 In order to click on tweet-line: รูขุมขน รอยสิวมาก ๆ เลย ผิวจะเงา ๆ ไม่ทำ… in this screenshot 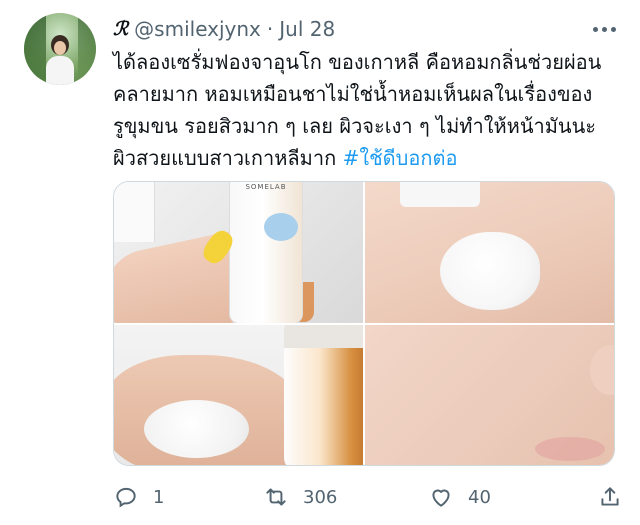, I will do `click(355, 126)`.